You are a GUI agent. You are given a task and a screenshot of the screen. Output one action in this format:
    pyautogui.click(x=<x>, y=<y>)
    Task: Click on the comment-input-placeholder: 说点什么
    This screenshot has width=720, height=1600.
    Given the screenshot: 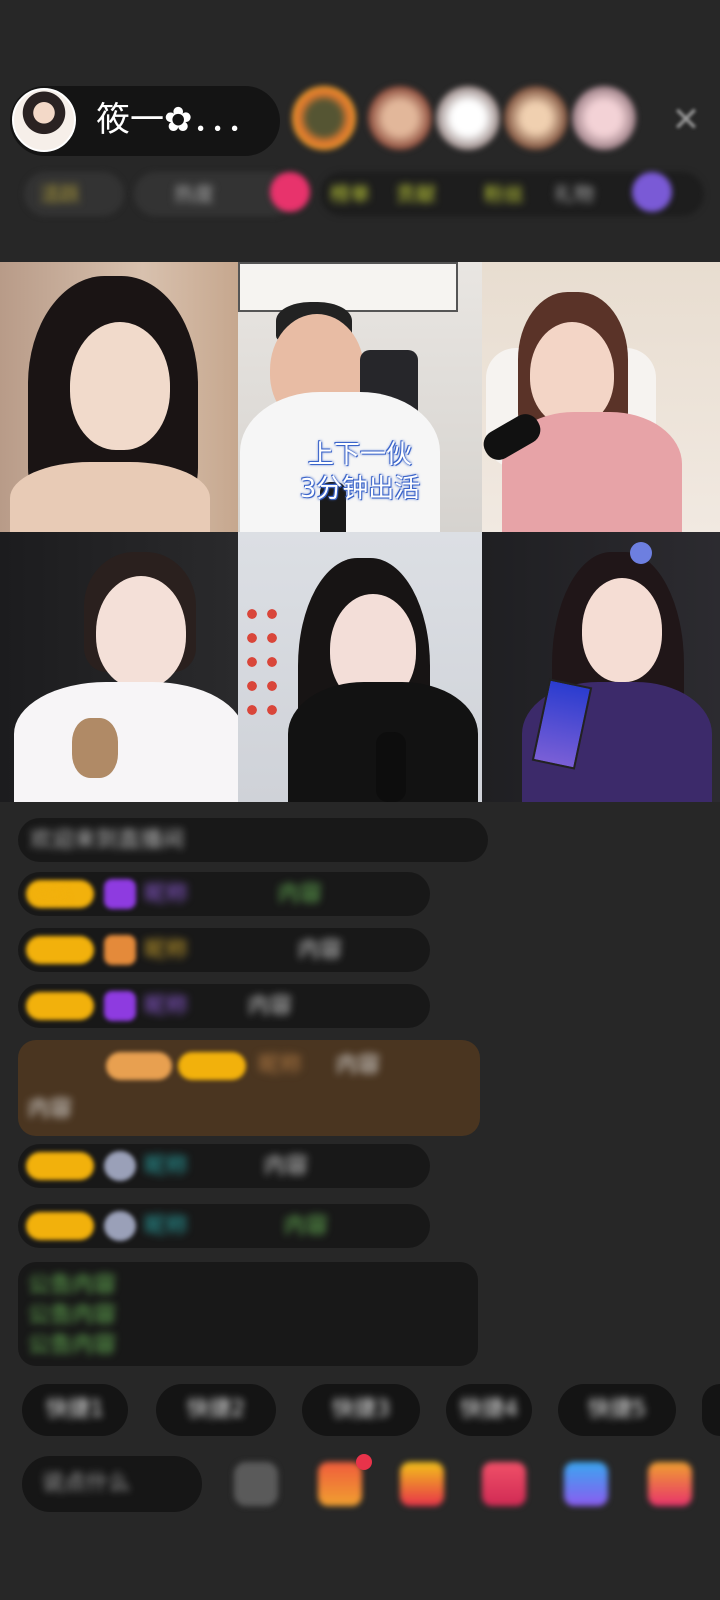 What is the action you would take?
    pyautogui.click(x=86, y=1483)
    